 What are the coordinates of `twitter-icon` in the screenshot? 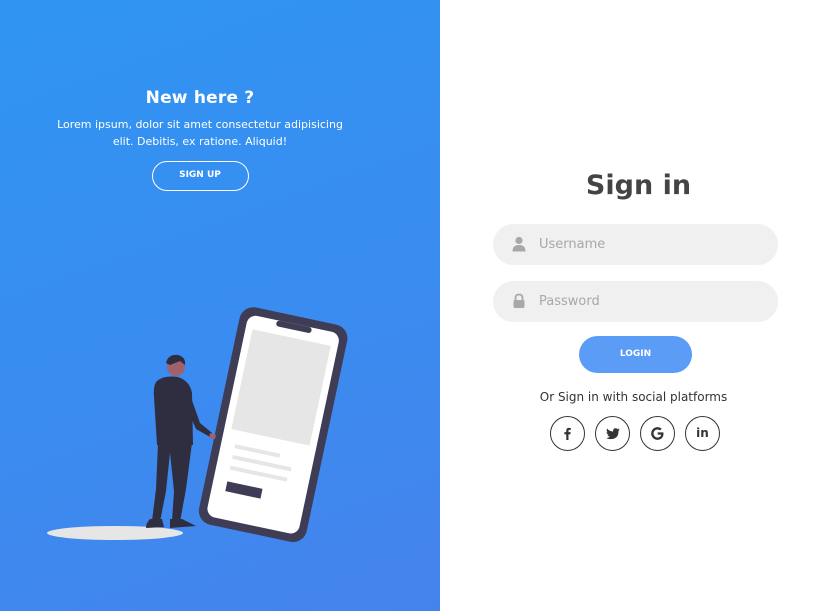 It's located at (612, 434).